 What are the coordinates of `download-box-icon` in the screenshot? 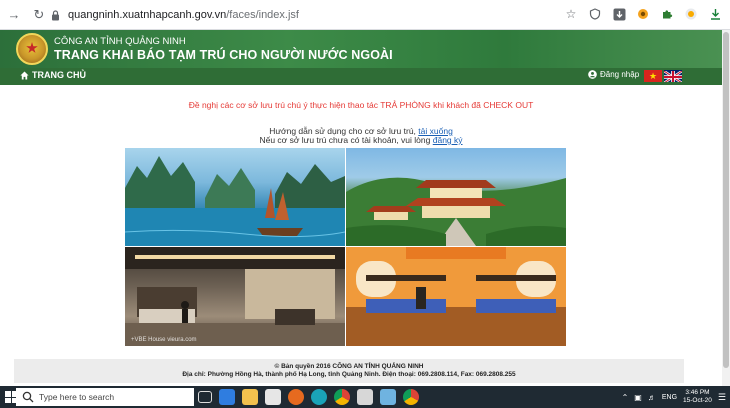 It's located at (619, 14).